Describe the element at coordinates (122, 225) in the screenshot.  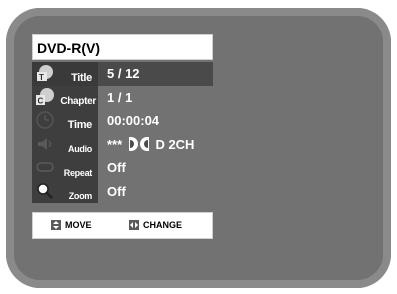
I see `key-hint-bar: MOVE CHANGE` at that location.